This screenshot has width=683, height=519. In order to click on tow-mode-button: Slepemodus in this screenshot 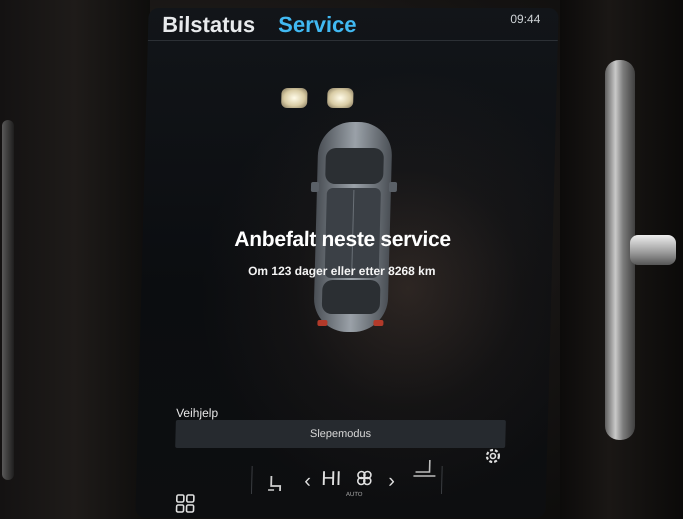, I will do `click(340, 434)`.